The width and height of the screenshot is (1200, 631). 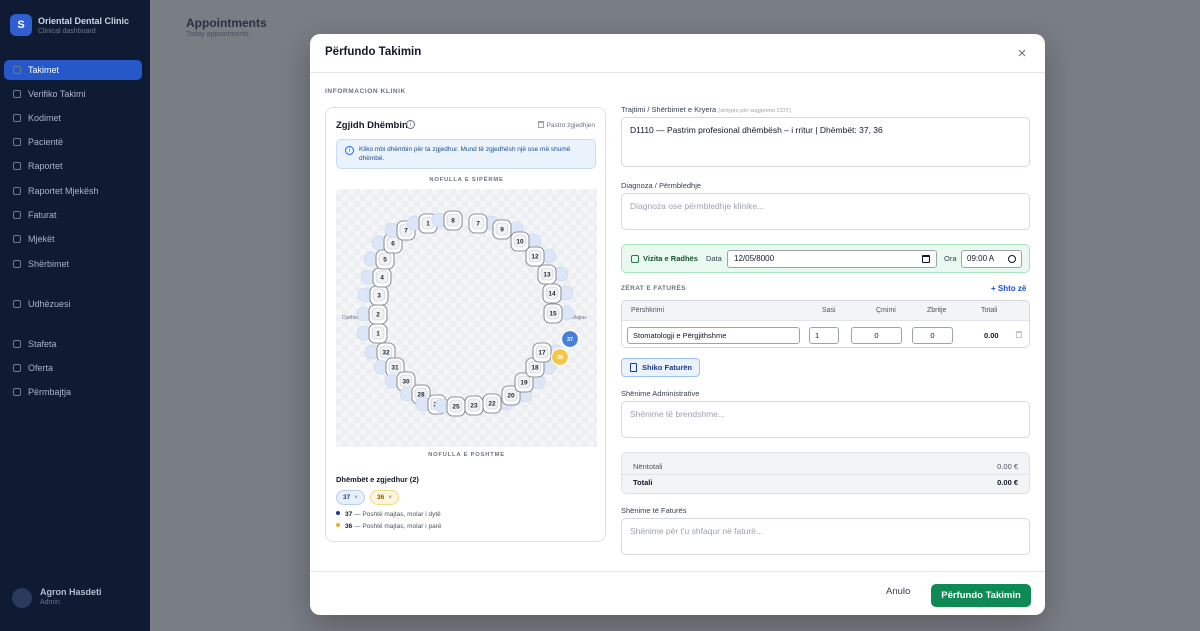 I want to click on clinical-info-label: INFORMACION KLINIK, so click(x=365, y=91).